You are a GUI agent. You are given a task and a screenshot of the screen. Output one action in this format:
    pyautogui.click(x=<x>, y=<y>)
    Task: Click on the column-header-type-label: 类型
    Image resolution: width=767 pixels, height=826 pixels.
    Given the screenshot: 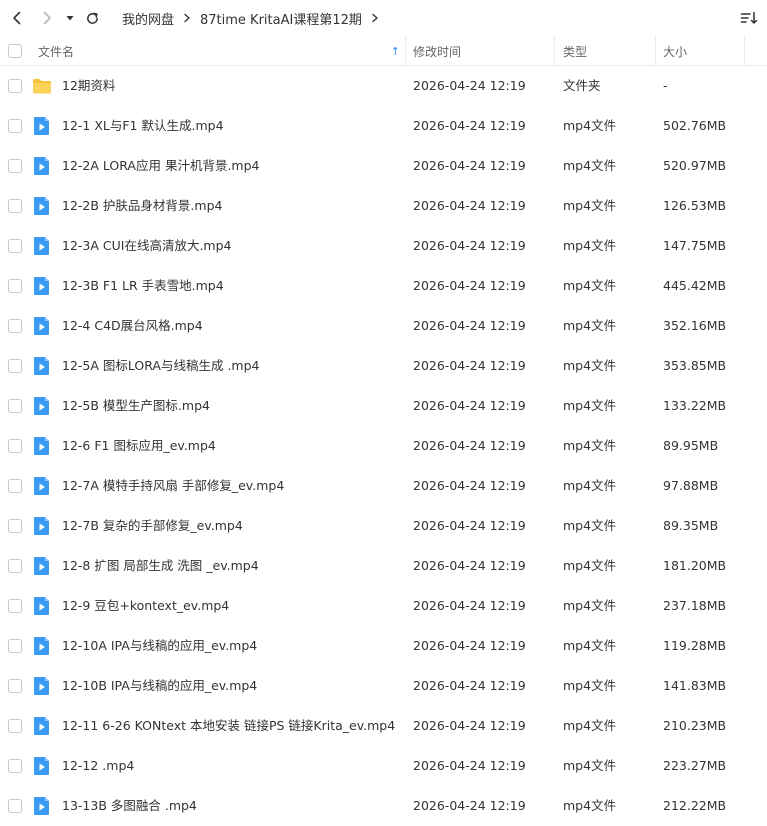 What is the action you would take?
    pyautogui.click(x=575, y=51)
    